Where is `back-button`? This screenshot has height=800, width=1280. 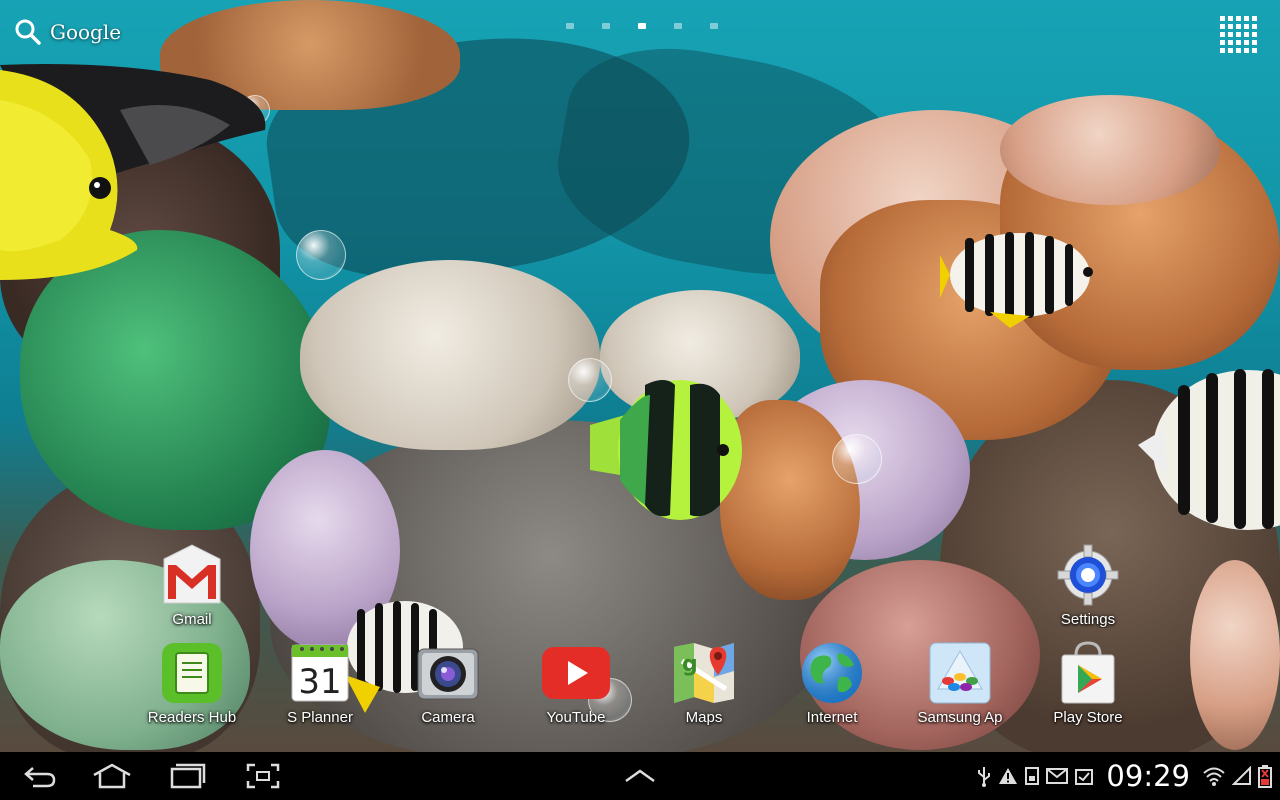 back-button is located at coordinates (40, 776).